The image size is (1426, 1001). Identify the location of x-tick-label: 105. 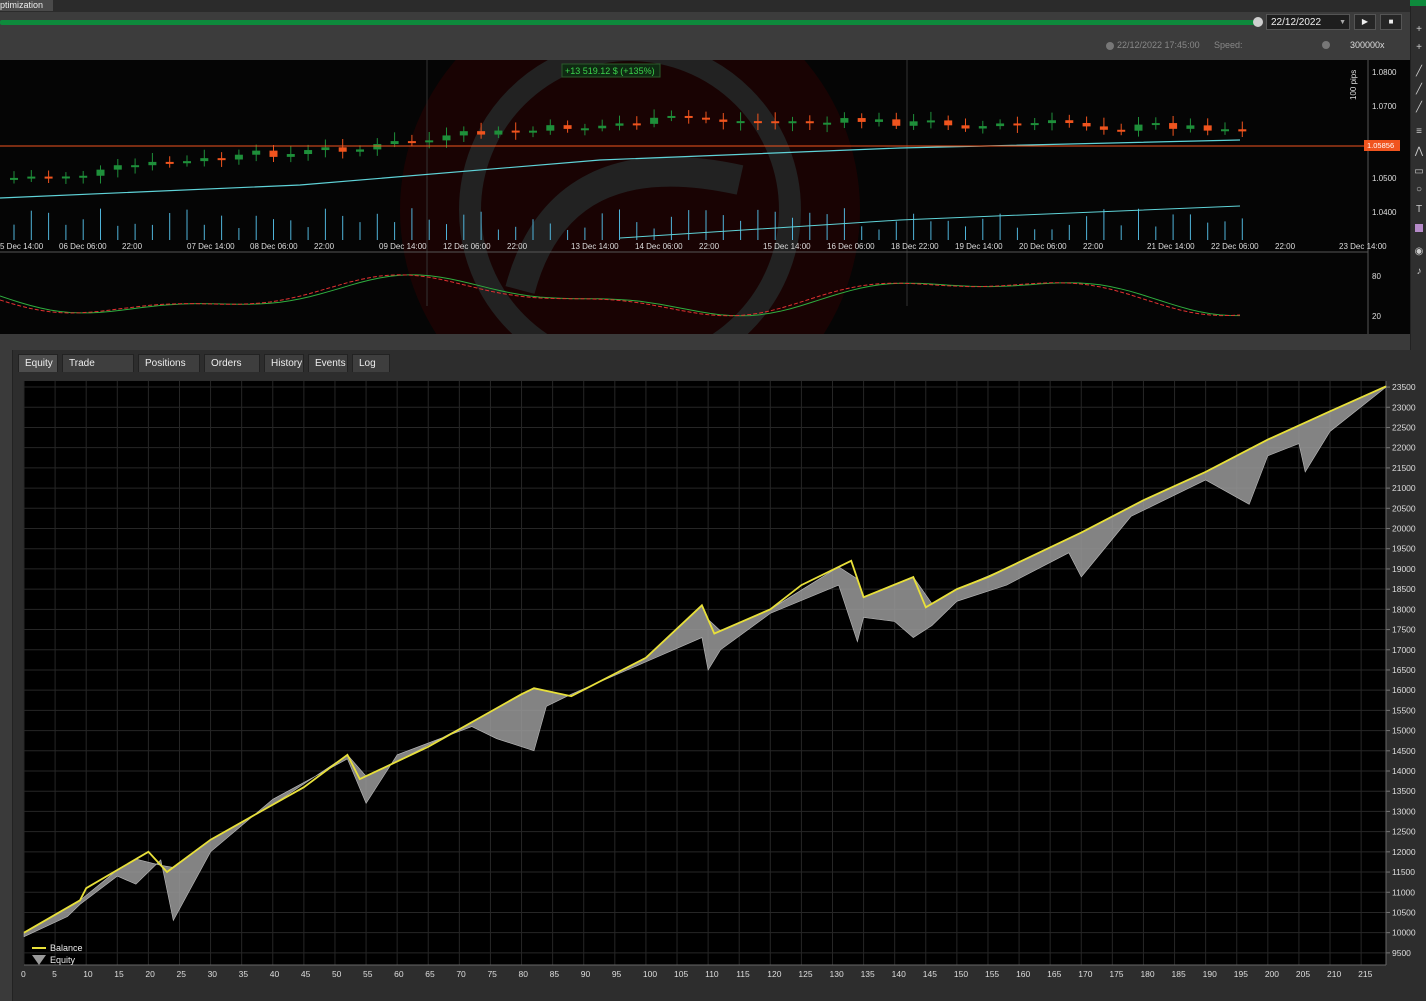
(681, 974).